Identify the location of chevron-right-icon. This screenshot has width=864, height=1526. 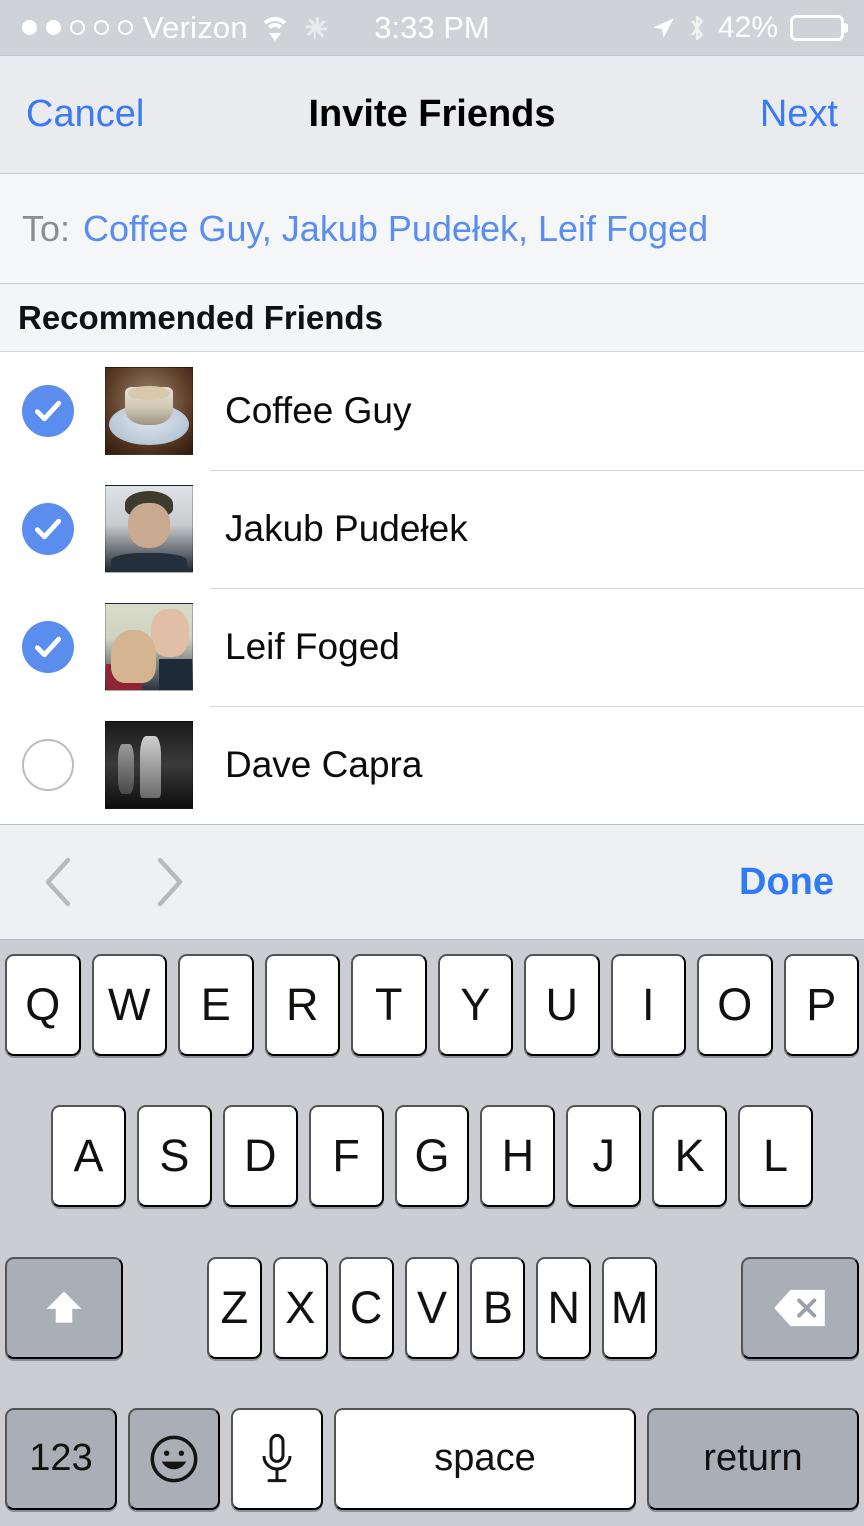
(170, 882).